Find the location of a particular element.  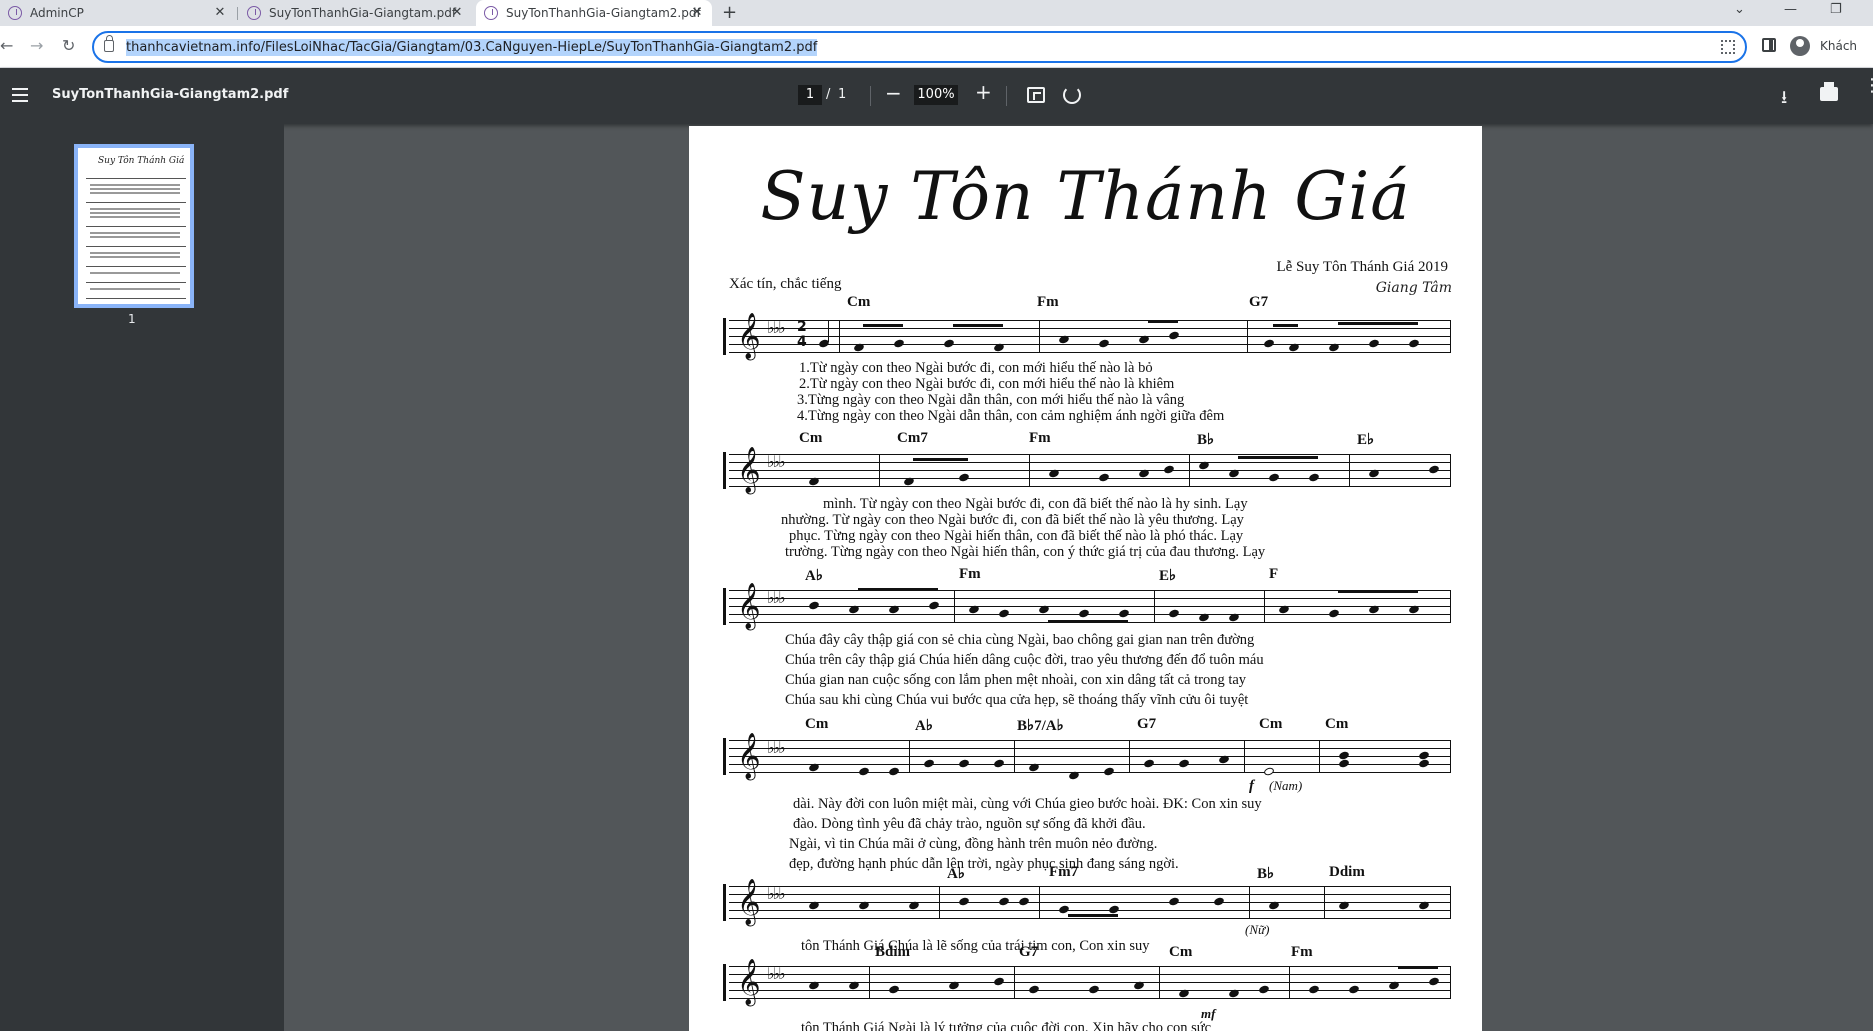

qr-code-icon is located at coordinates (1728, 47).